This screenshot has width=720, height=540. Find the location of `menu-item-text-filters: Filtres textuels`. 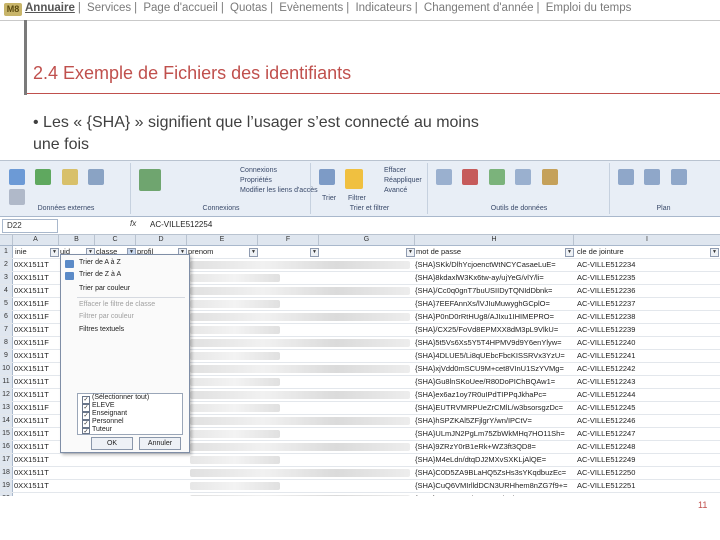

menu-item-text-filters: Filtres textuels is located at coordinates (101, 329).